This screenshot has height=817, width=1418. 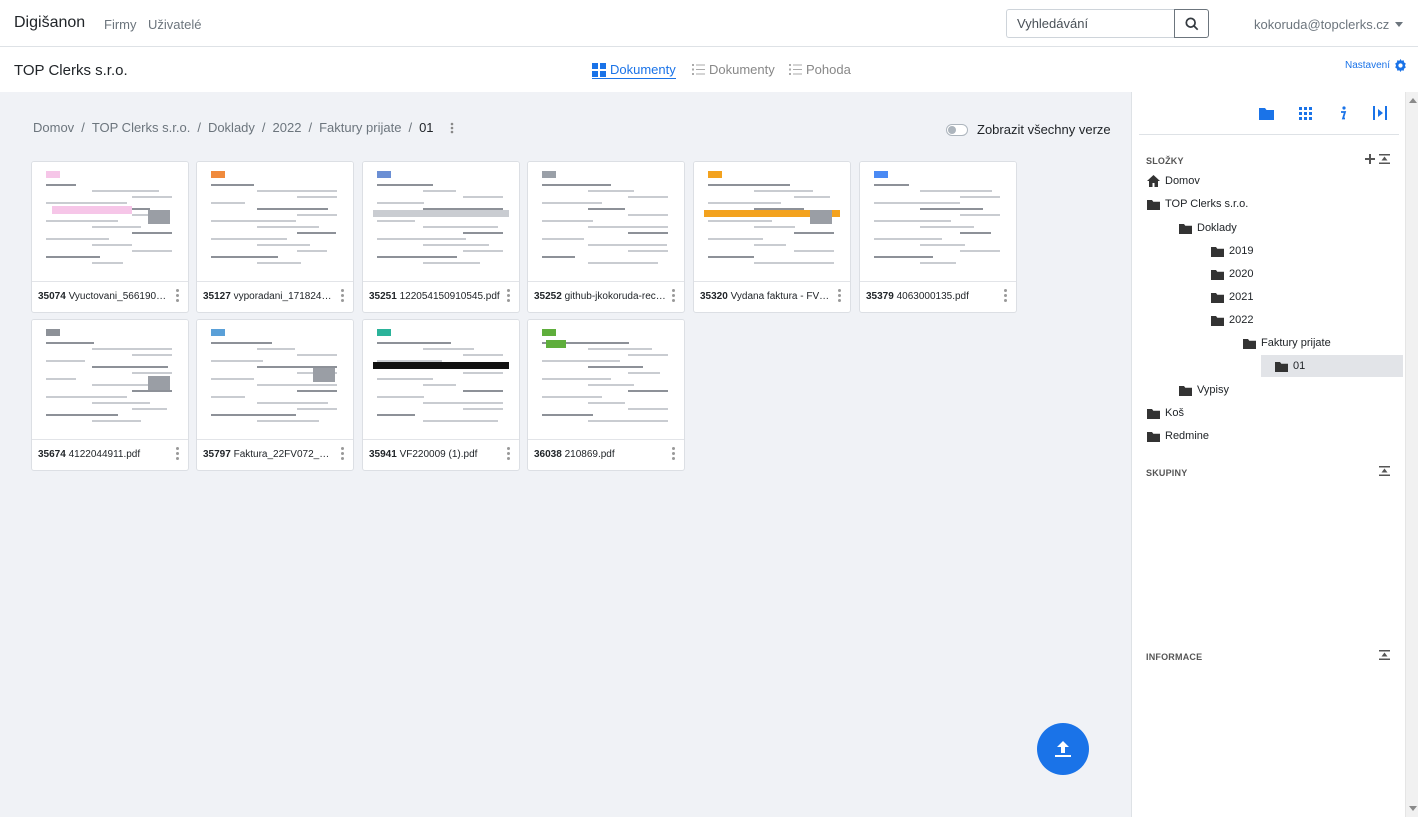 I want to click on tree-item-label: 2020, so click(x=1241, y=274).